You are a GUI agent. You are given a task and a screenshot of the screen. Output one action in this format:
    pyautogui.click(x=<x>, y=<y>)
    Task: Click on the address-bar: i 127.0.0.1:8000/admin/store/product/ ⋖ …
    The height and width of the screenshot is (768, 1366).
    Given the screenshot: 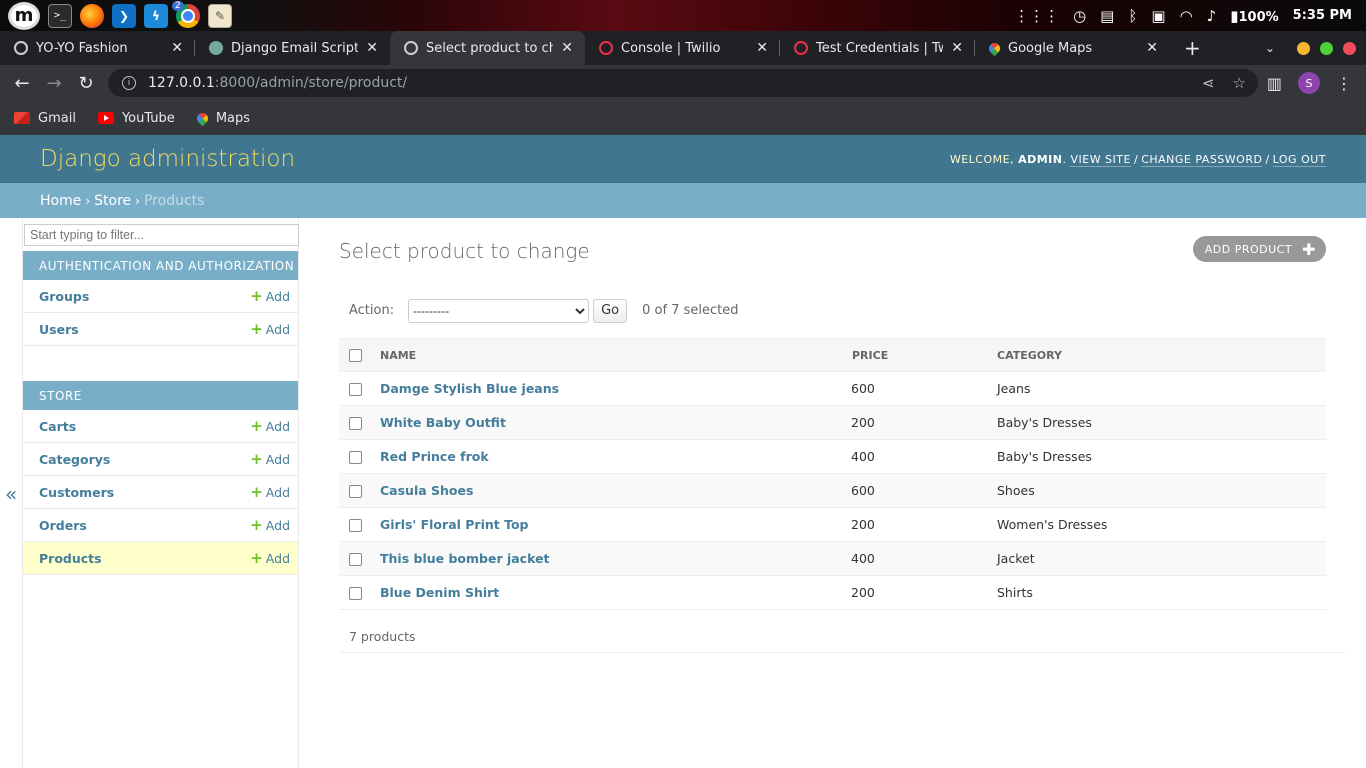 What is the action you would take?
    pyautogui.click(x=683, y=83)
    